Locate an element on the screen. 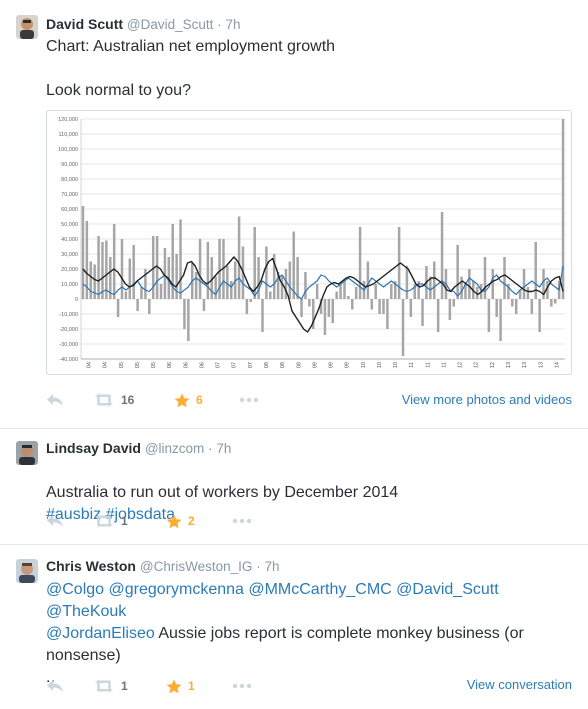  user-name: Lindsay David is located at coordinates (93, 448).